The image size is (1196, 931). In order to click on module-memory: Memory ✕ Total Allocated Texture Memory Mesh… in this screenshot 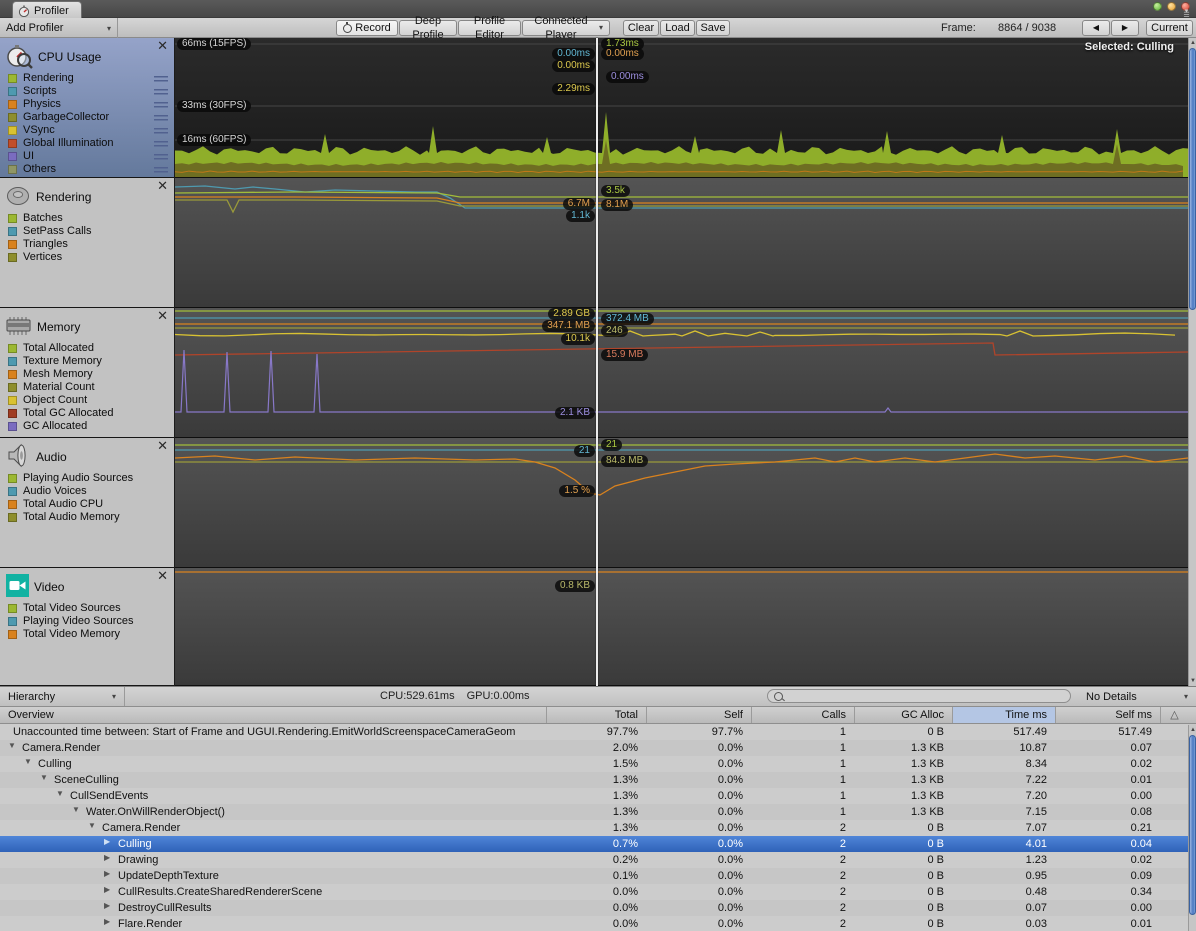, I will do `click(87, 373)`.